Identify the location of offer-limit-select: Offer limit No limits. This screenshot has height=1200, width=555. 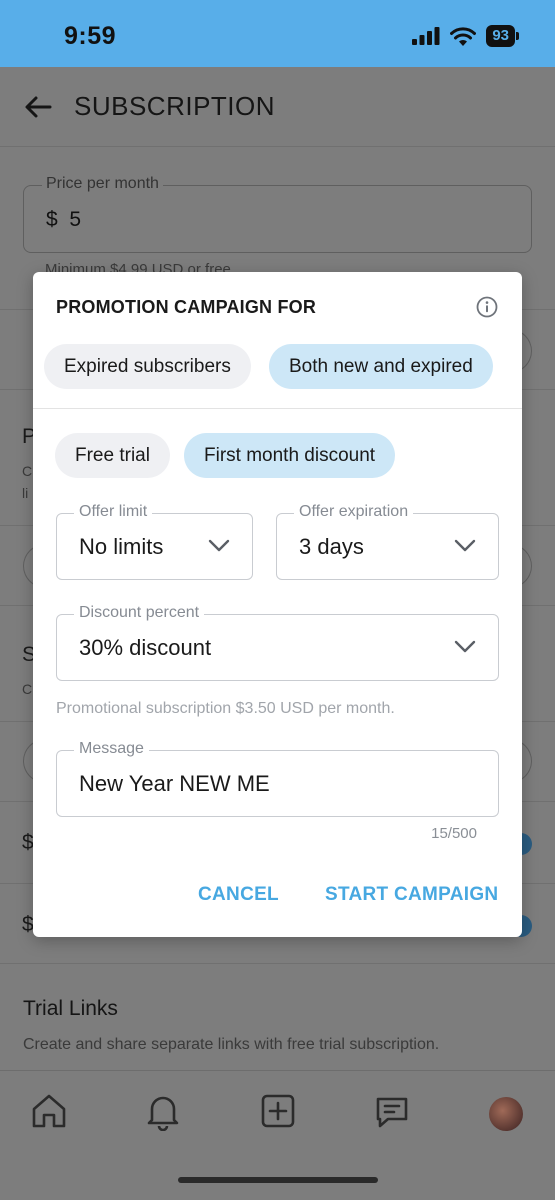
(154, 541).